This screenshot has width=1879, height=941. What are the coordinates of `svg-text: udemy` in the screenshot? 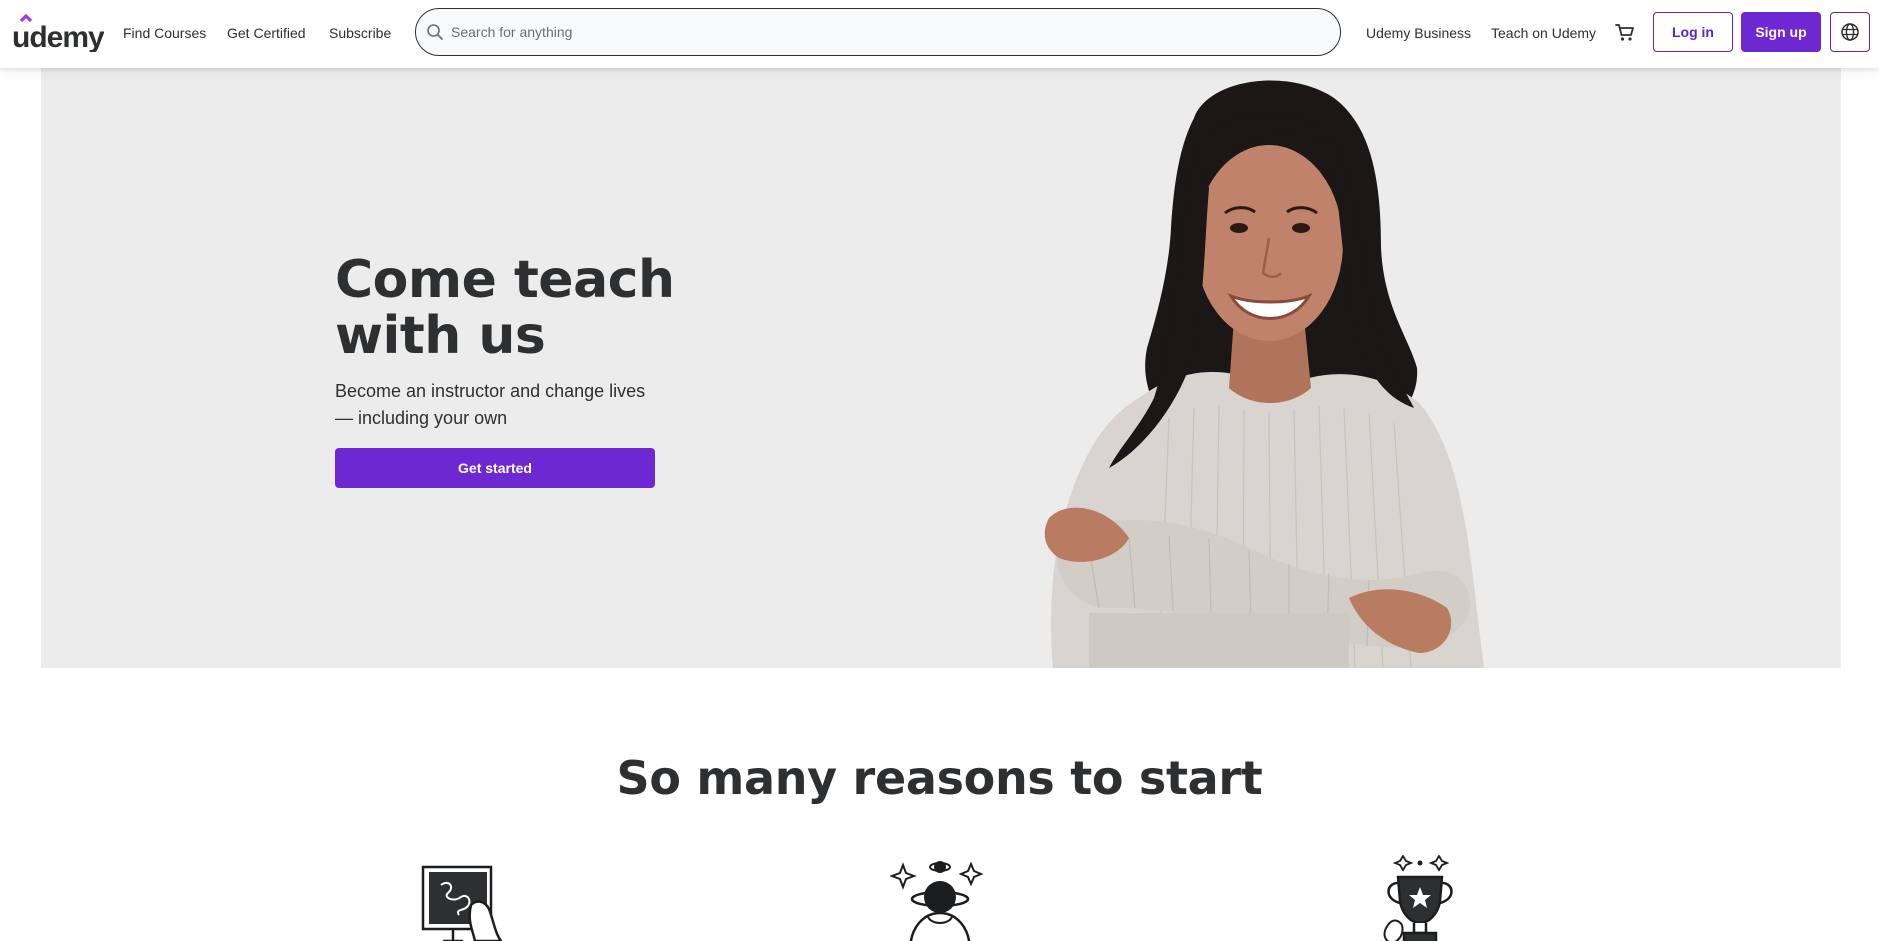 It's located at (58, 36).